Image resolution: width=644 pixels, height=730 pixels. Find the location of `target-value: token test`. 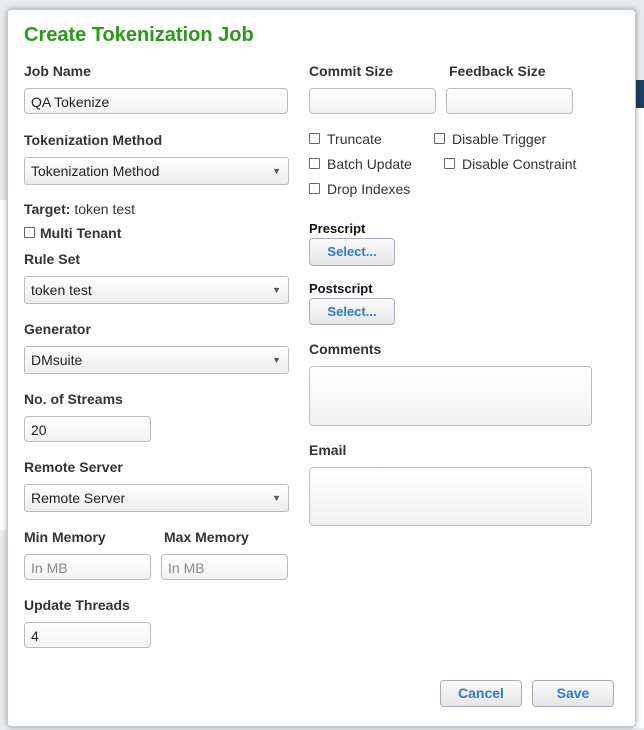

target-value: token test is located at coordinates (105, 209).